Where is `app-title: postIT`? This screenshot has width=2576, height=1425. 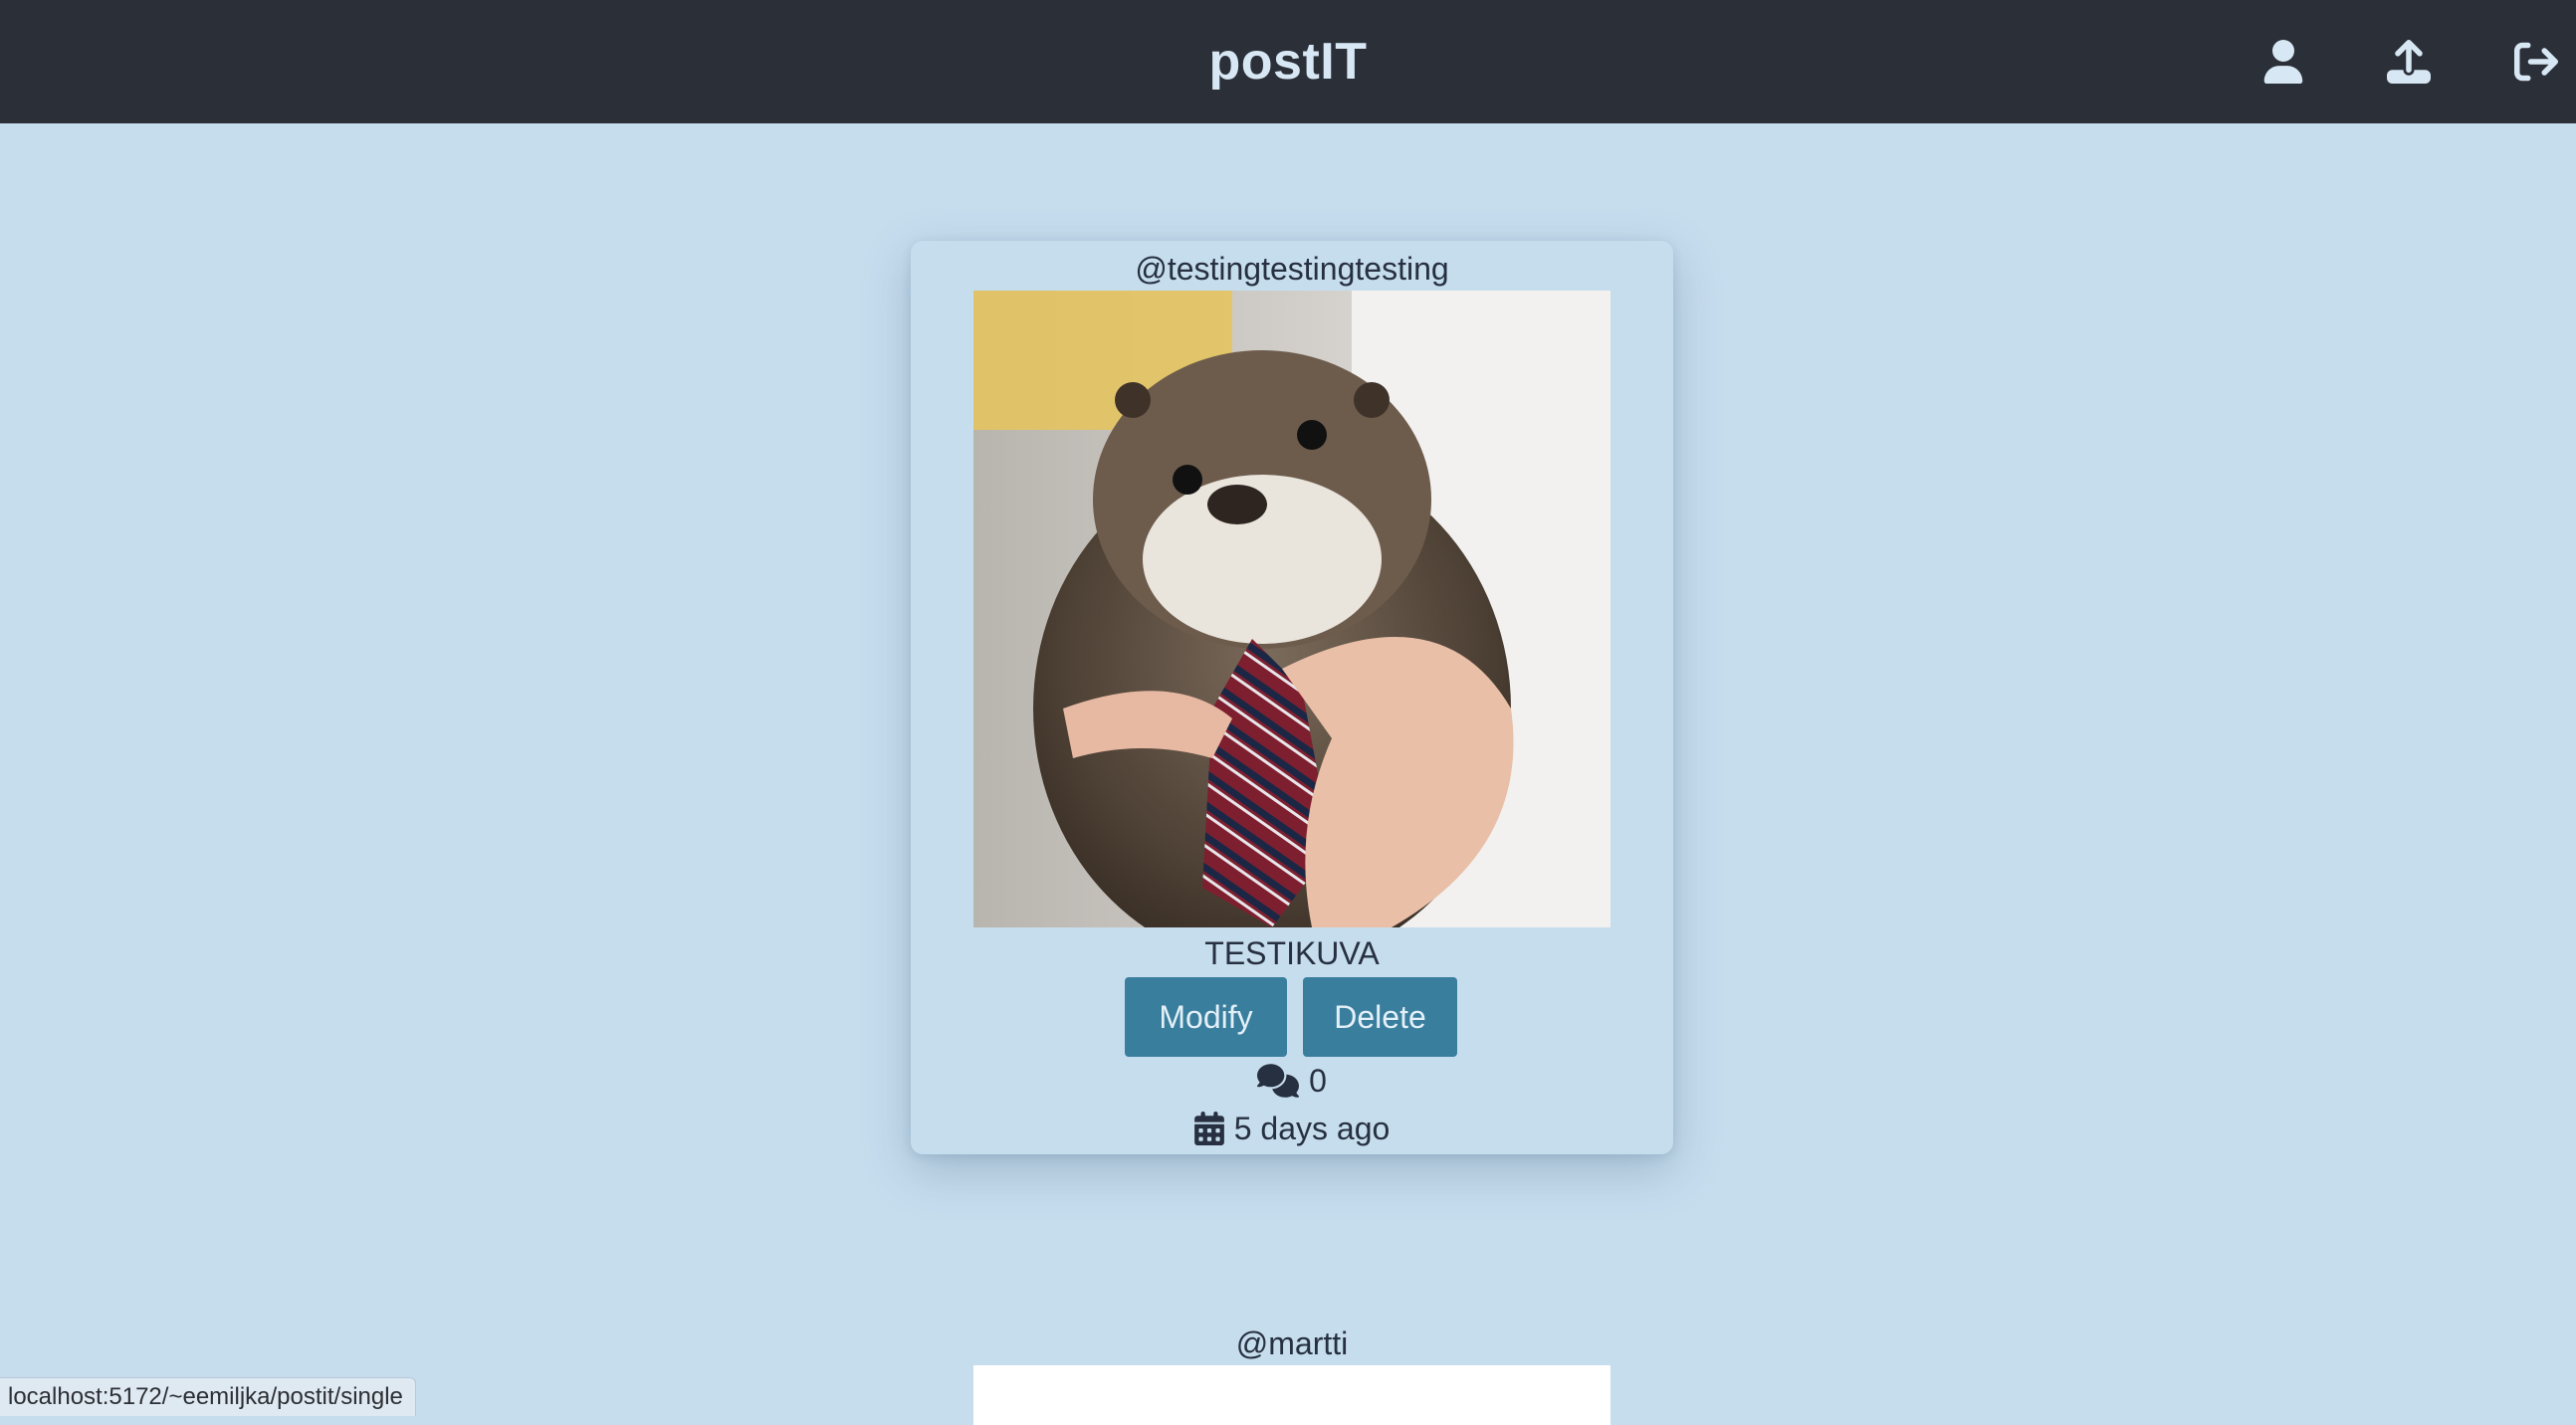 app-title: postIT is located at coordinates (1288, 62).